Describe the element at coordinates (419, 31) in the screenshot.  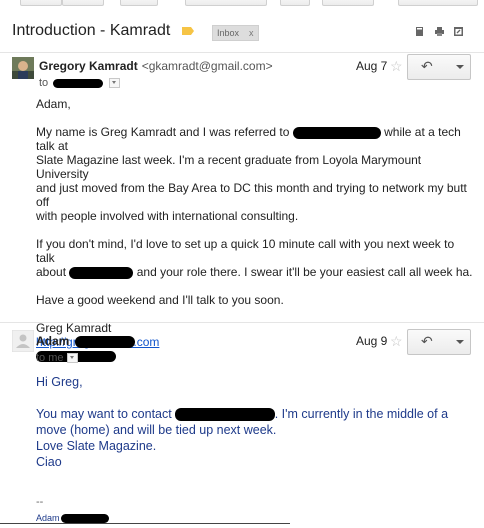
I see `archive-icon` at that location.